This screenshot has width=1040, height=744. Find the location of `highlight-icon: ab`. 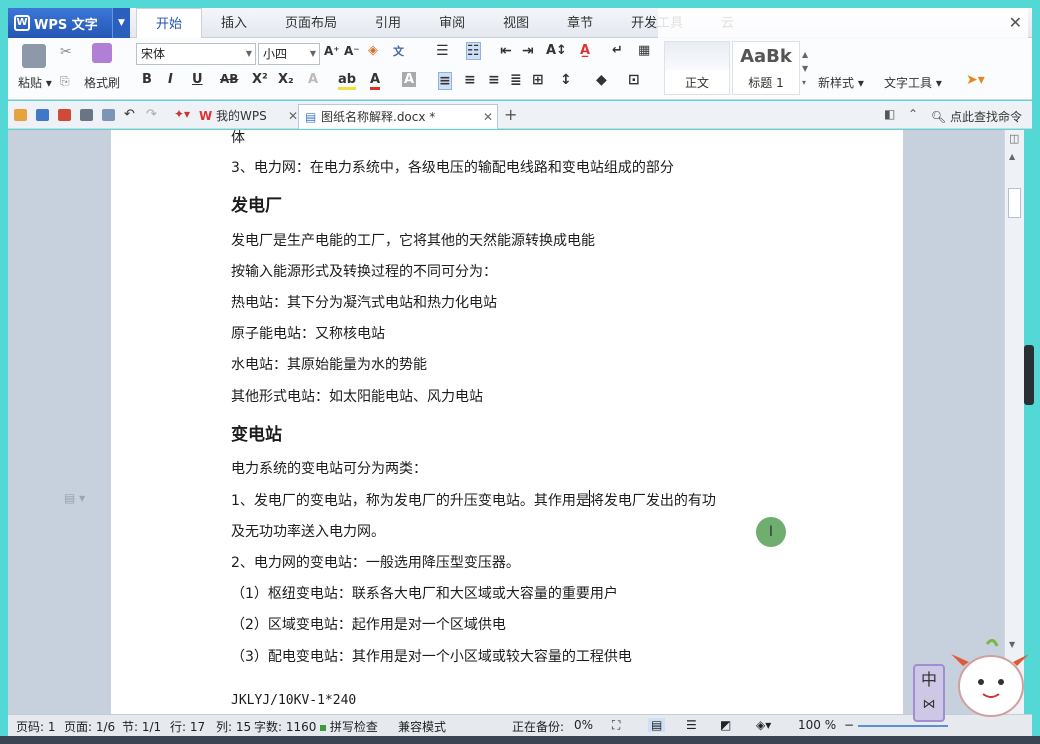

highlight-icon: ab is located at coordinates (347, 81).